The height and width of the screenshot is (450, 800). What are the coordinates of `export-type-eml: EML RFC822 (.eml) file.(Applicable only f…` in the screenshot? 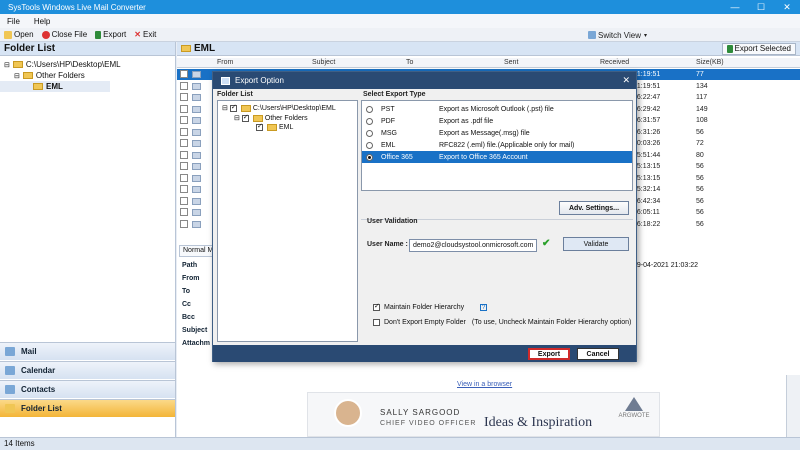 It's located at (497, 145).